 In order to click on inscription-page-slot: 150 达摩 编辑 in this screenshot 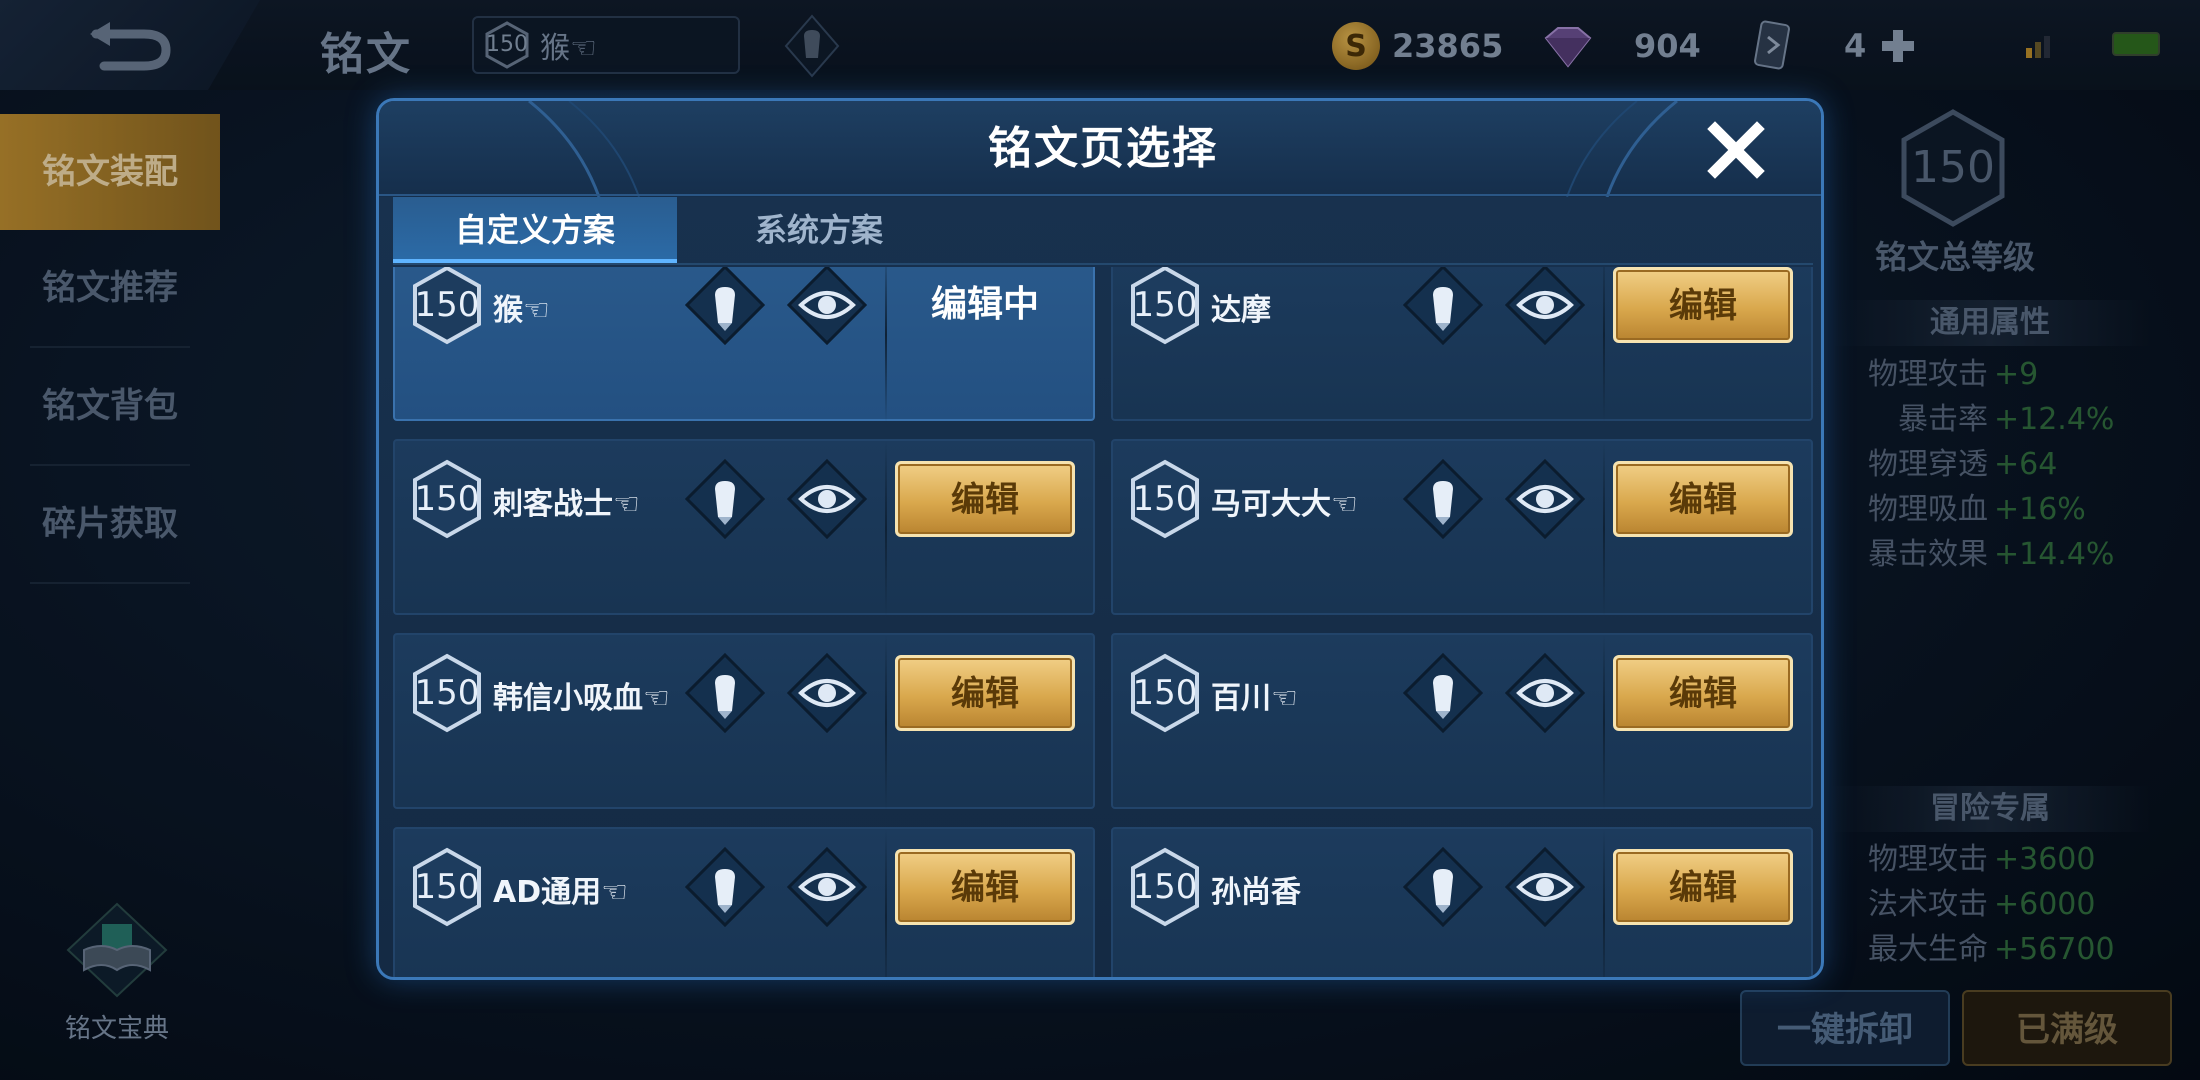, I will do `click(1462, 345)`.